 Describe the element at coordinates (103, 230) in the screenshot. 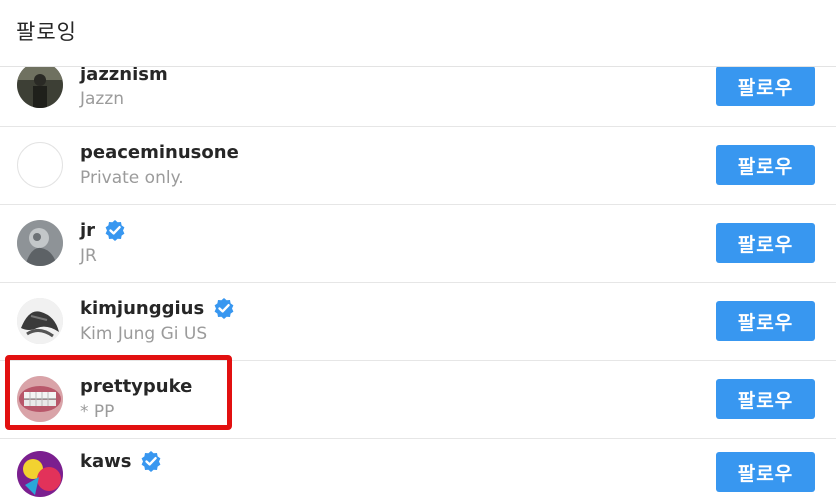

I see `username: jr` at that location.